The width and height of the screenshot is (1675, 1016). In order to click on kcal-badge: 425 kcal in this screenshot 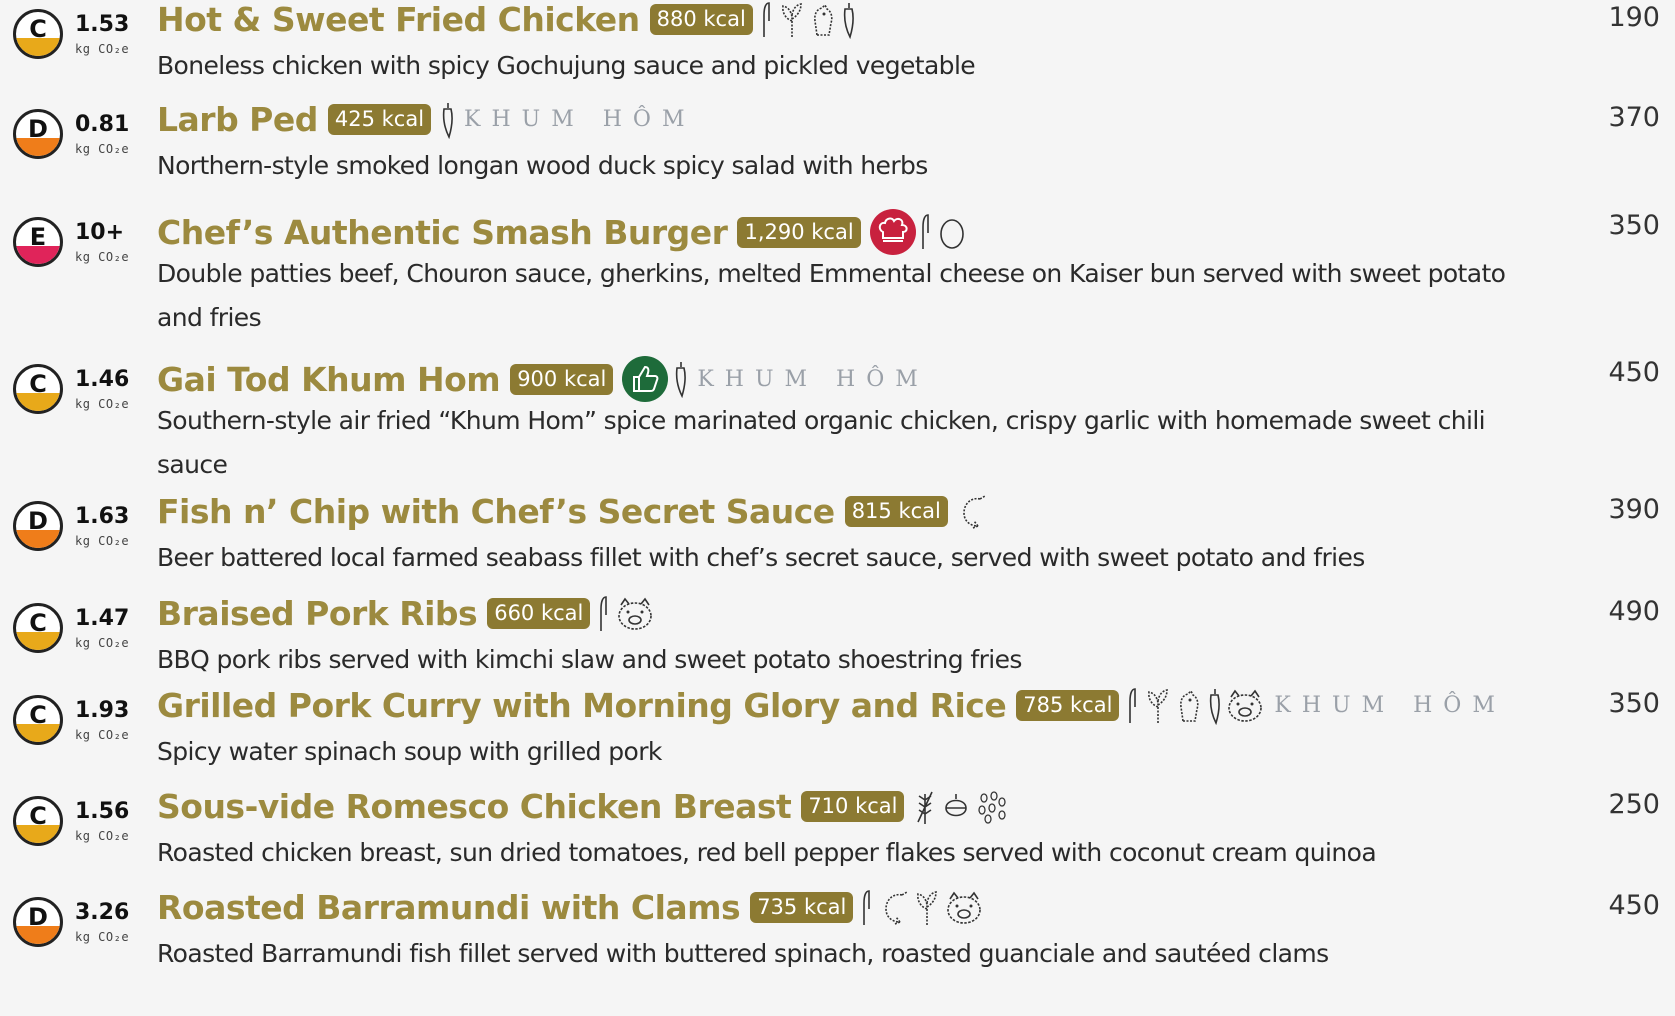, I will do `click(379, 119)`.